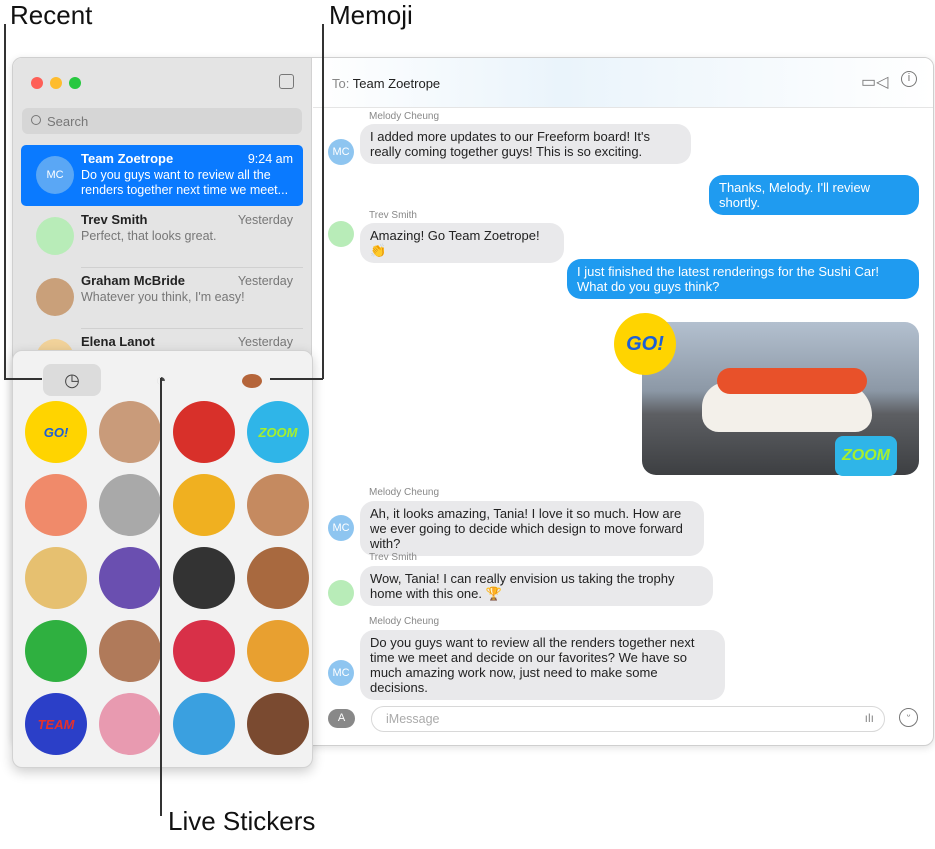 The width and height of the screenshot is (935, 849). What do you see at coordinates (278, 651) in the screenshot?
I see `sticker-hot-air-balloon` at bounding box center [278, 651].